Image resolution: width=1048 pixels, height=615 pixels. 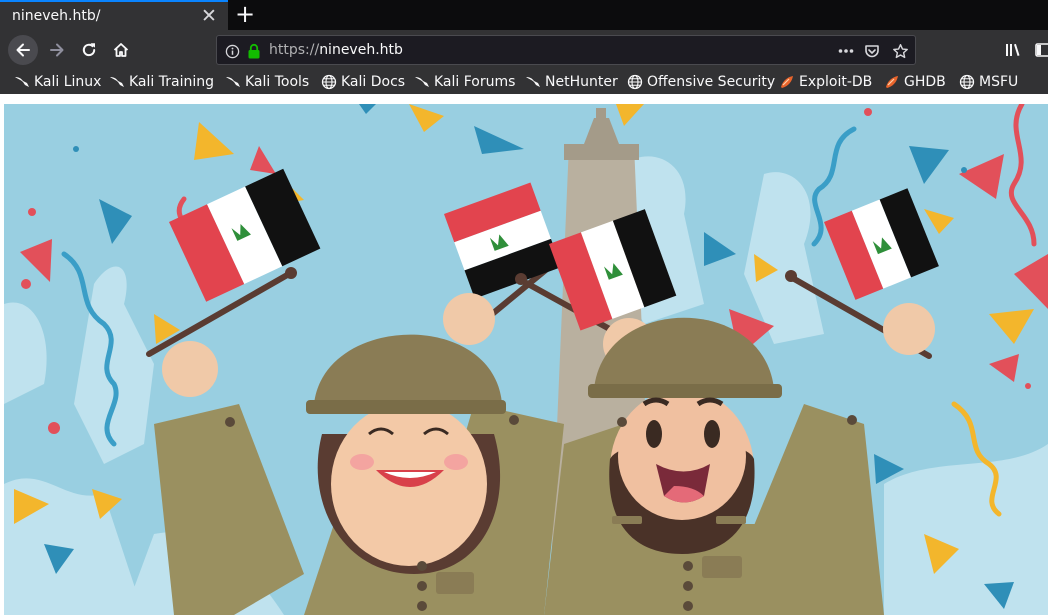 I want to click on page-actions-icon, so click(x=846, y=51).